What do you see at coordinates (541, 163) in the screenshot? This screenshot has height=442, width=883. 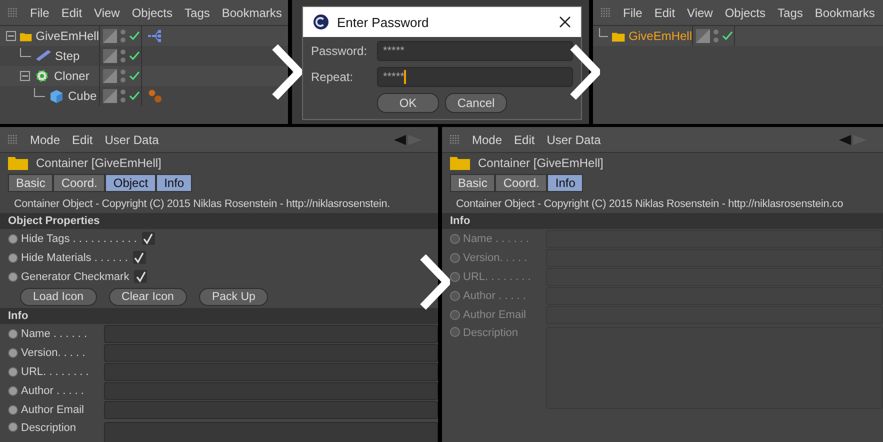 I see `object-title: Container [GiveEmHell]` at bounding box center [541, 163].